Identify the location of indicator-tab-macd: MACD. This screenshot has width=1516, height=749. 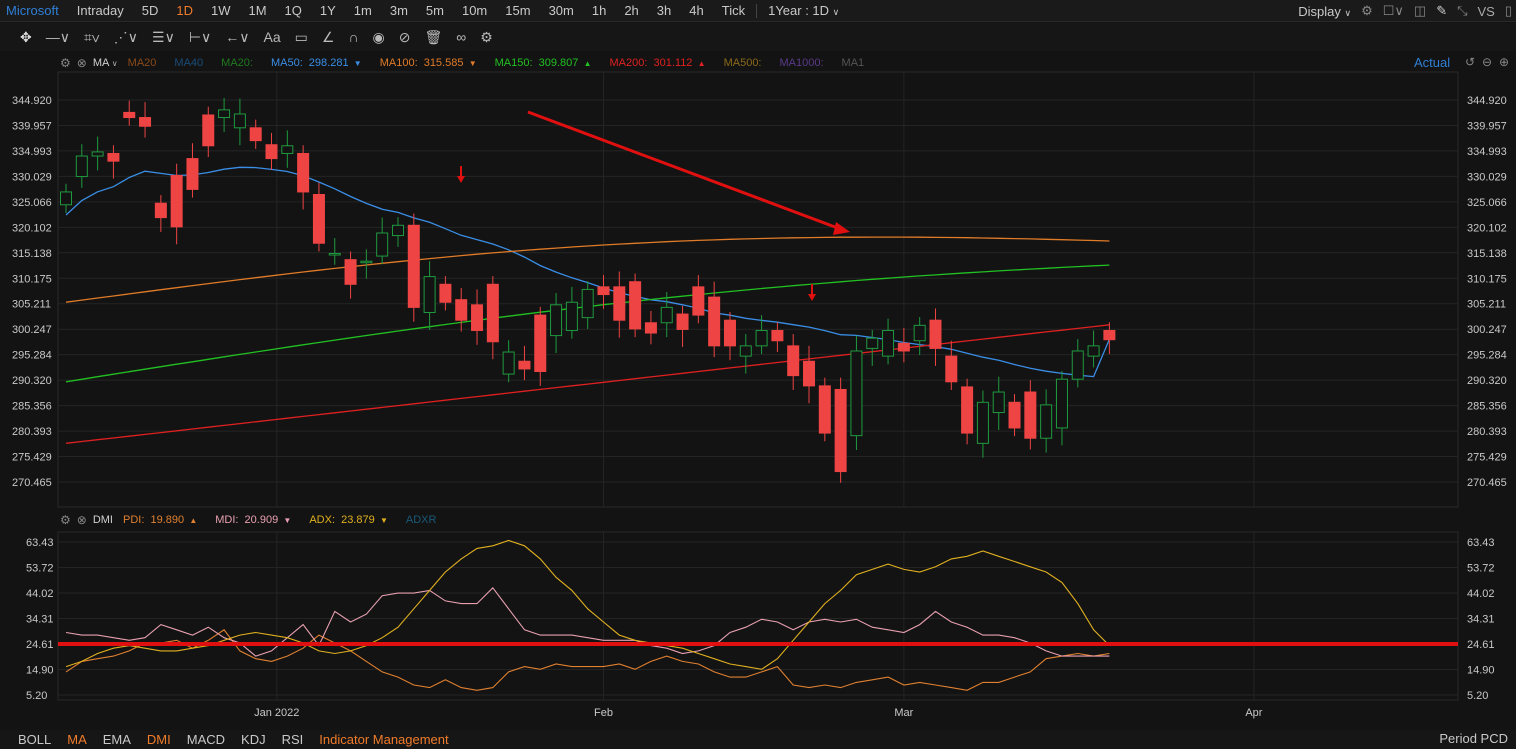
(206, 739).